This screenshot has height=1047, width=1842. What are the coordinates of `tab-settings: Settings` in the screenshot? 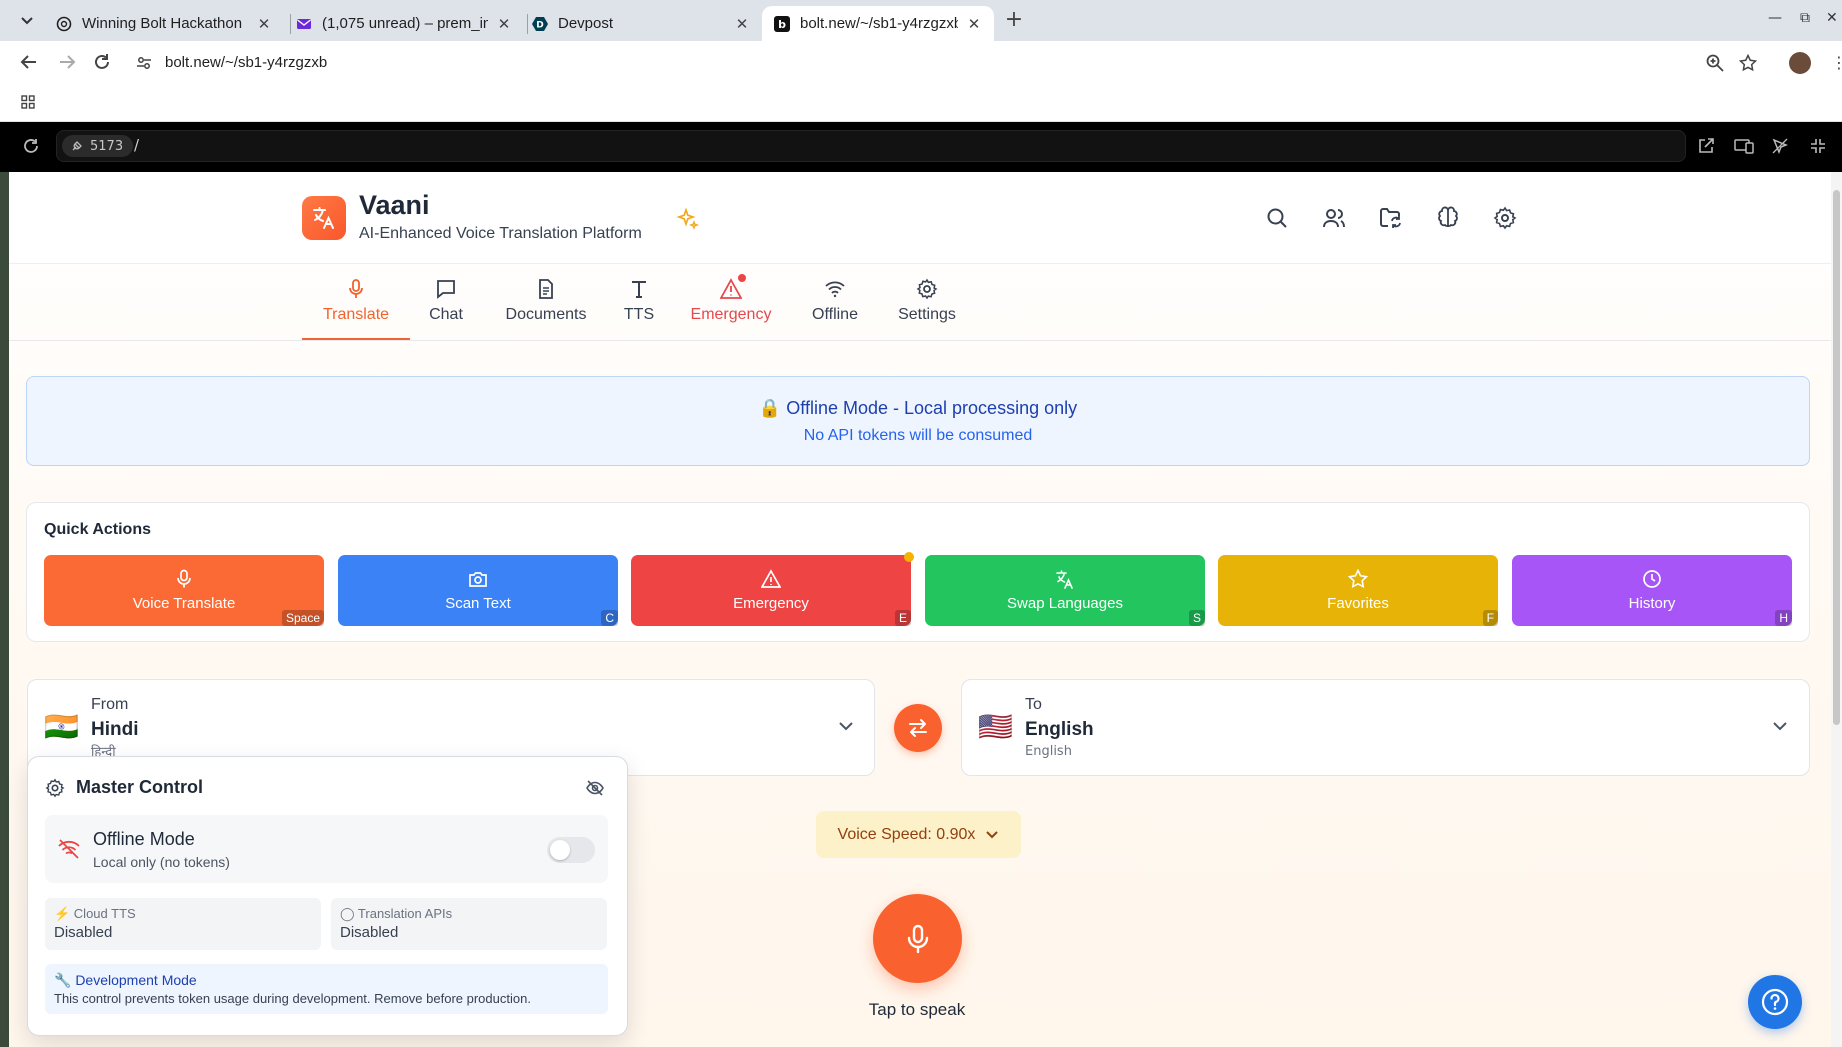 It's located at (927, 309).